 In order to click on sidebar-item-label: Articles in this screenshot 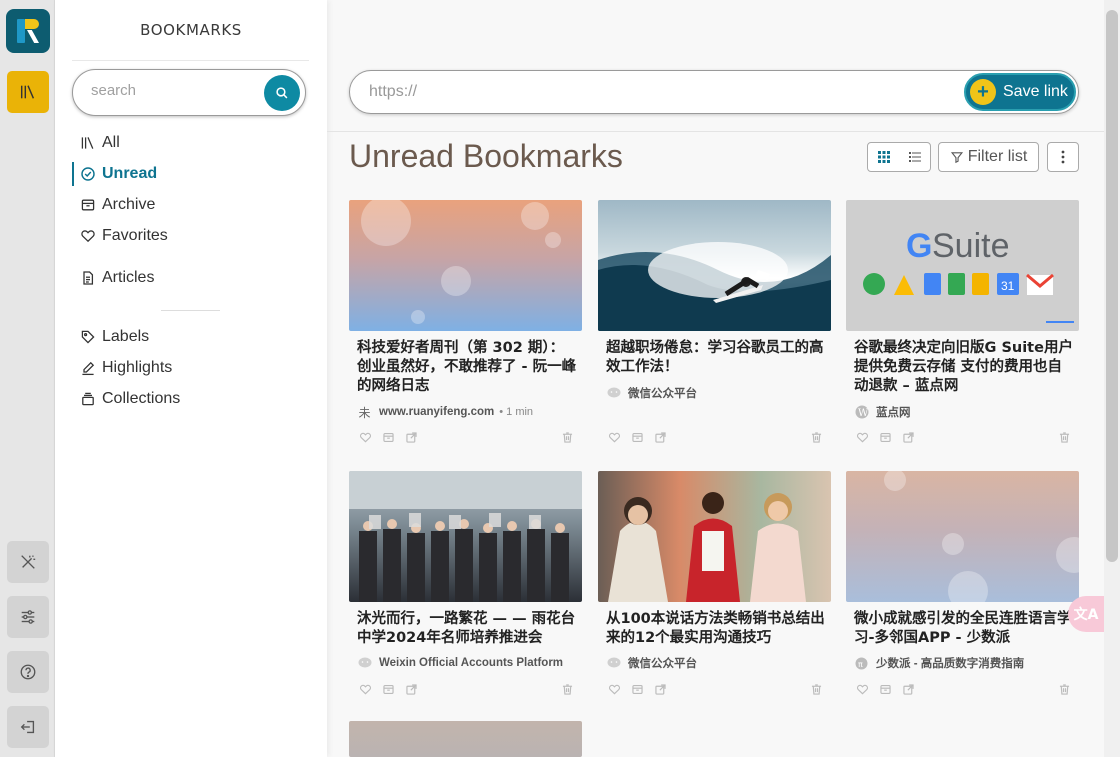, I will do `click(128, 277)`.